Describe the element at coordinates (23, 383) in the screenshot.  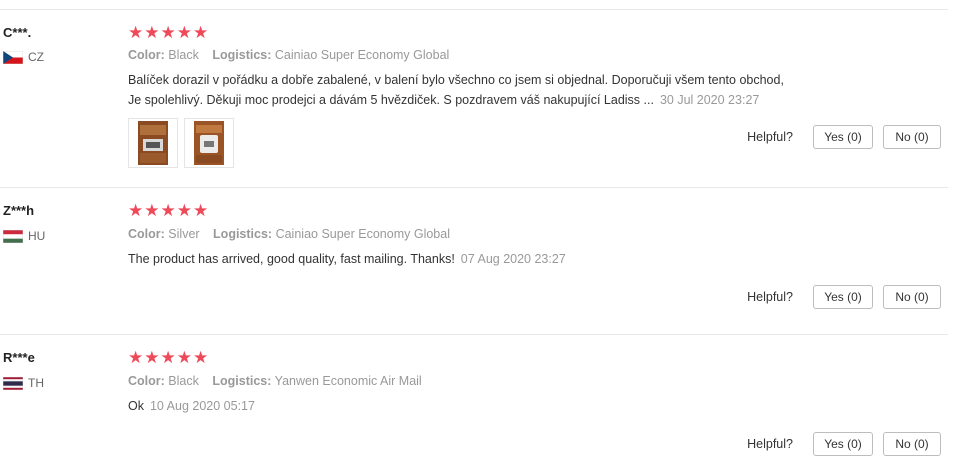
I see `reviewer-country: TH` at that location.